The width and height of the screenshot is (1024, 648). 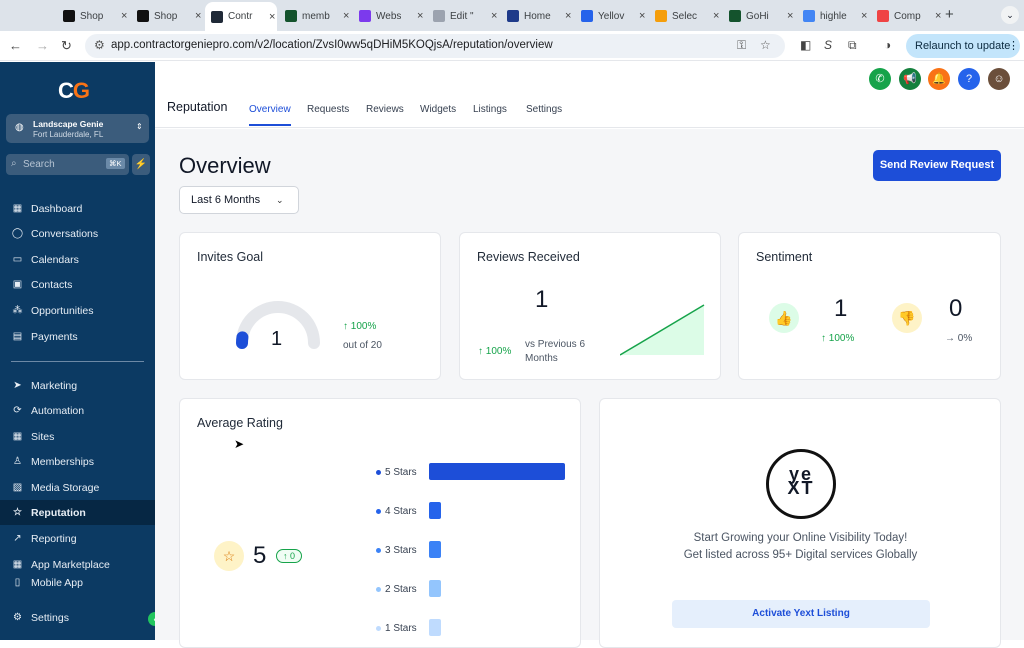 What do you see at coordinates (99, 45) in the screenshot?
I see `site-info-icon: ⚙` at bounding box center [99, 45].